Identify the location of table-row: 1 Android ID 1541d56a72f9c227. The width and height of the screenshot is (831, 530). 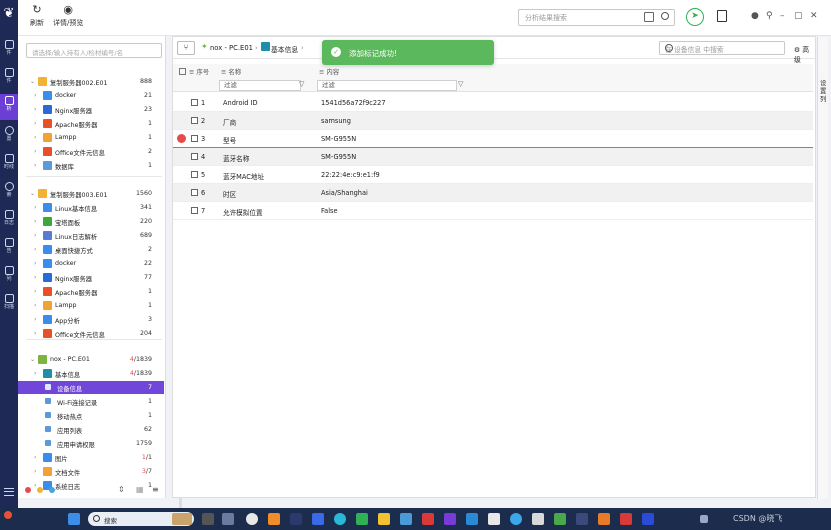
(493, 103).